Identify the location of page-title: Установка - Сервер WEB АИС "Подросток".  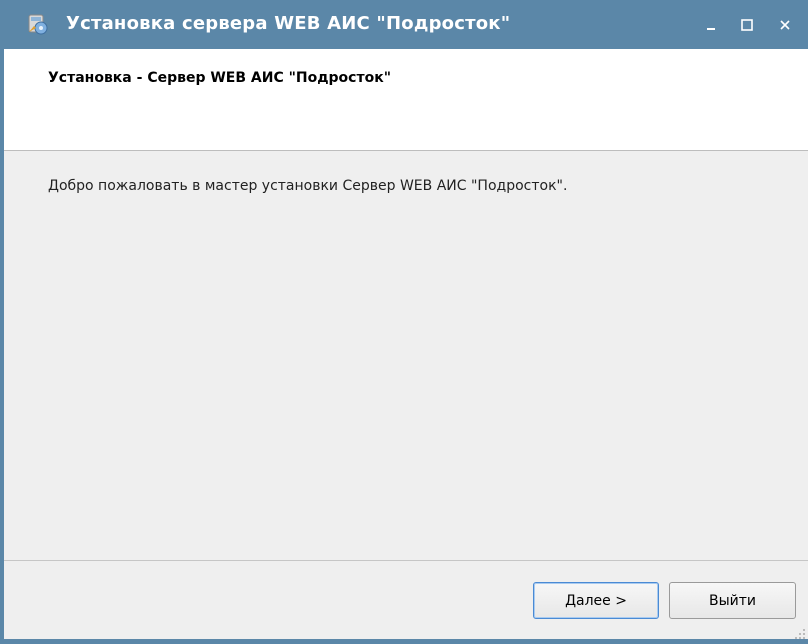
(220, 78).